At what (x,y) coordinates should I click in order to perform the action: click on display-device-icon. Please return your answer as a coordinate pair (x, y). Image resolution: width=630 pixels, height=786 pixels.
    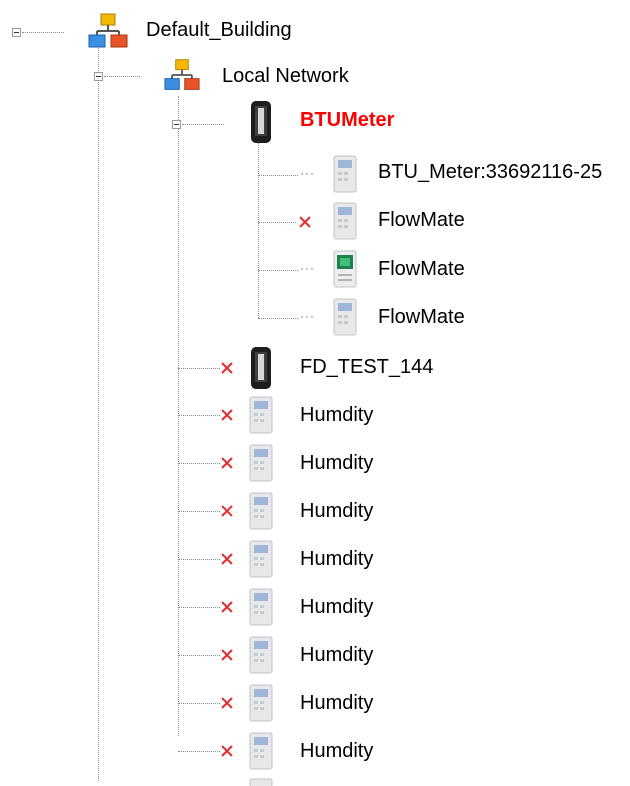
    Looking at the image, I should click on (345, 269).